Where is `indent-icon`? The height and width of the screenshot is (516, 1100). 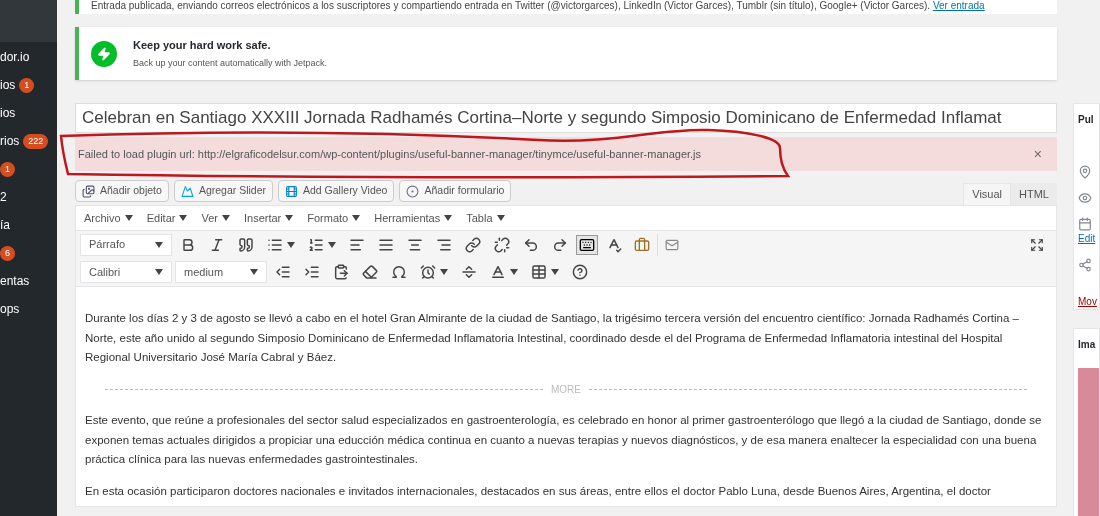
indent-icon is located at coordinates (312, 272).